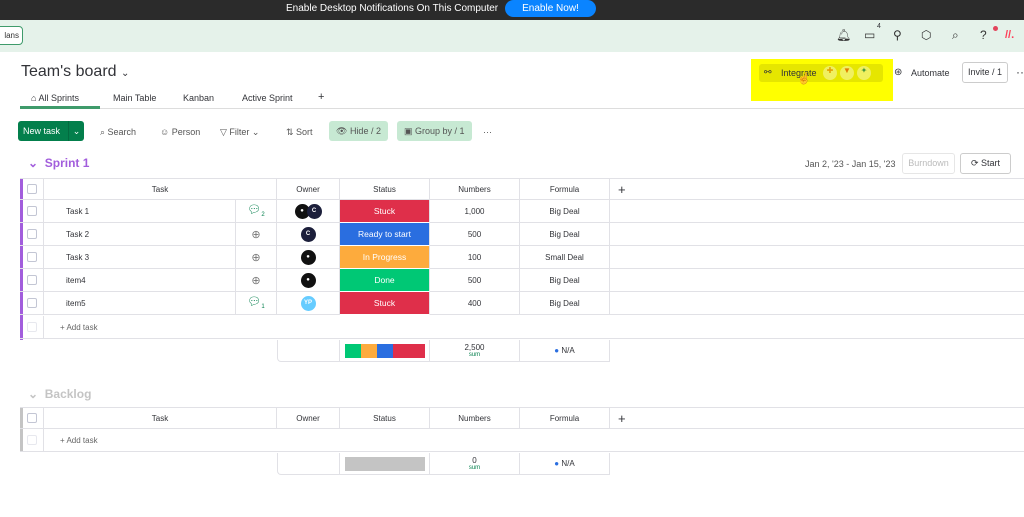  What do you see at coordinates (821, 73) in the screenshot?
I see `integrate-button: ⚯ Integrate ✚ ▼ ✦` at bounding box center [821, 73].